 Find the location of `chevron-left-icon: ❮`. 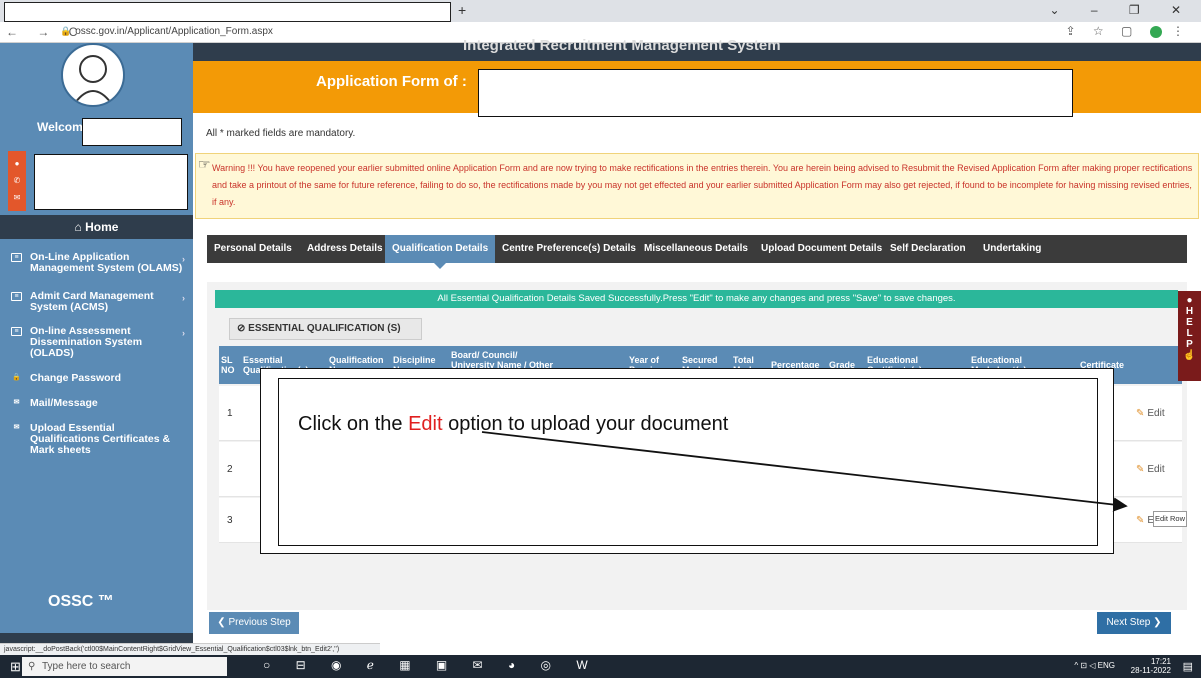

chevron-left-icon: ❮ is located at coordinates (221, 622).